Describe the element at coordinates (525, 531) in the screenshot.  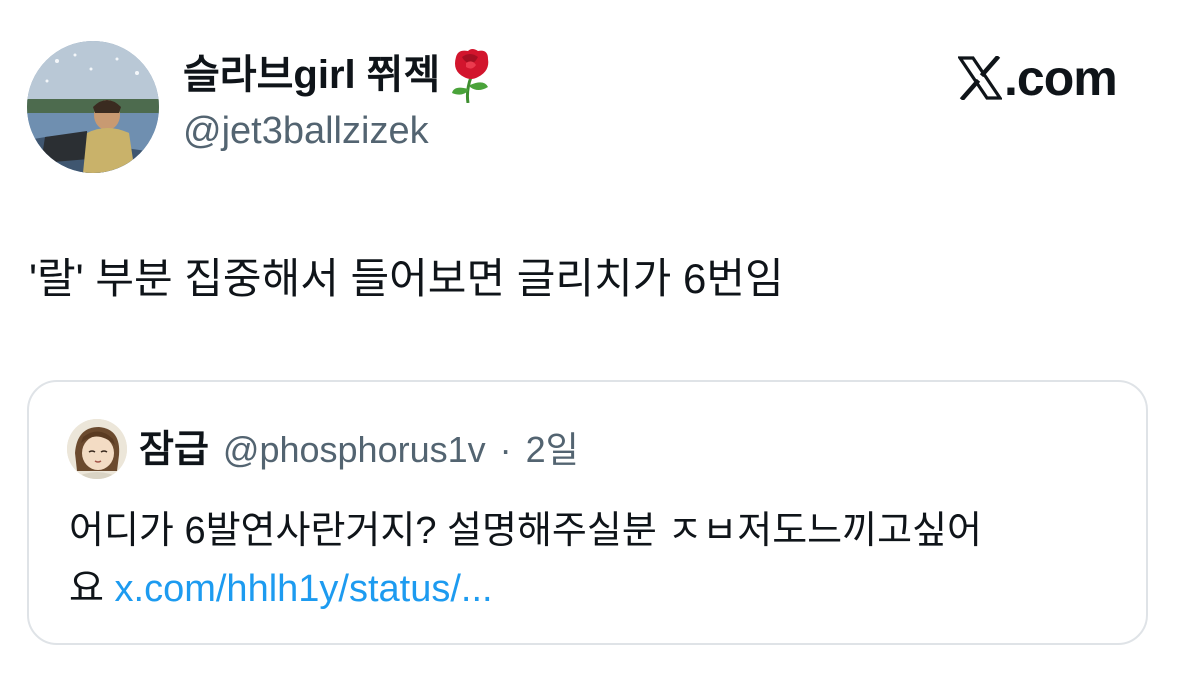
I see `quote-text-line-1: 어디가 6발연사란거지? 설명해주실분 ㅈㅂ저도느끼고싶어` at that location.